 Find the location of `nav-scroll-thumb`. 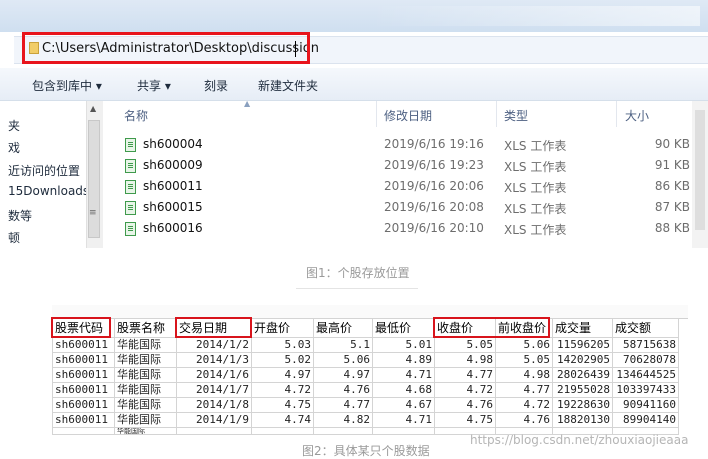

nav-scroll-thumb is located at coordinates (94, 179).